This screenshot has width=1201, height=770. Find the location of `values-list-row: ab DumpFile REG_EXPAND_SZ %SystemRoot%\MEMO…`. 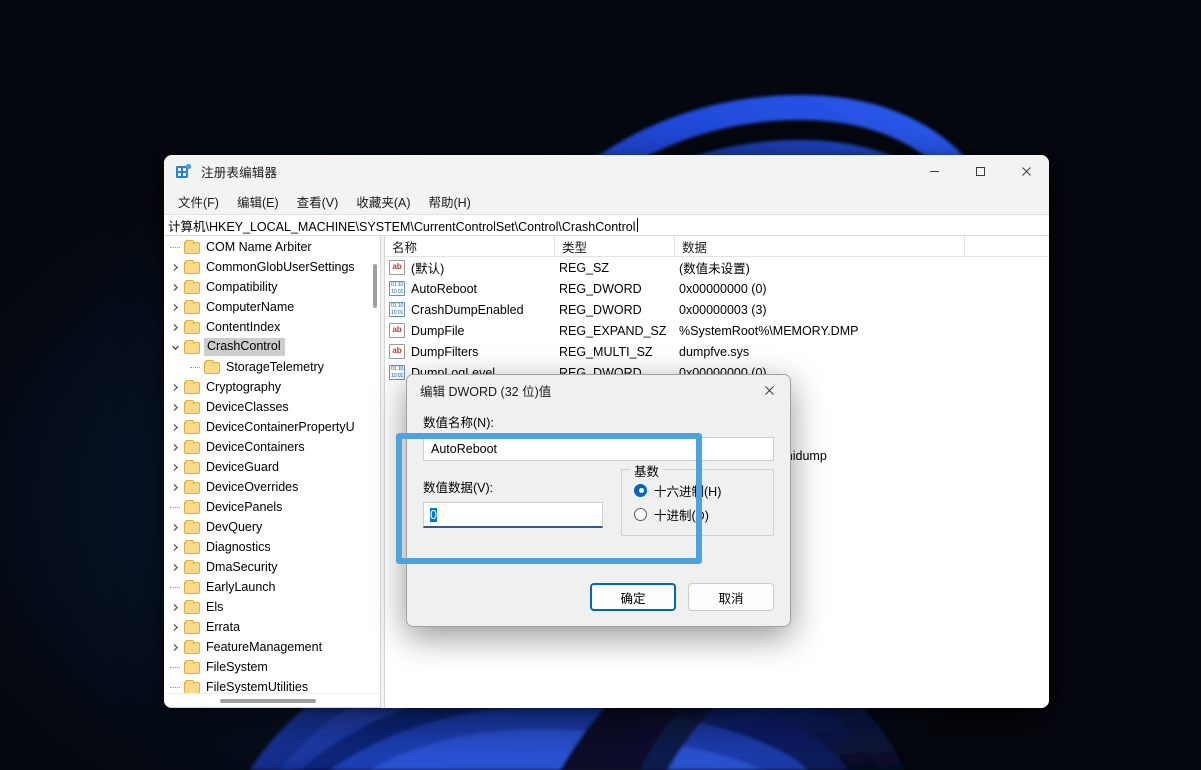

values-list-row: ab DumpFile REG_EXPAND_SZ %SystemRoot%\MEMO… is located at coordinates (717, 330).